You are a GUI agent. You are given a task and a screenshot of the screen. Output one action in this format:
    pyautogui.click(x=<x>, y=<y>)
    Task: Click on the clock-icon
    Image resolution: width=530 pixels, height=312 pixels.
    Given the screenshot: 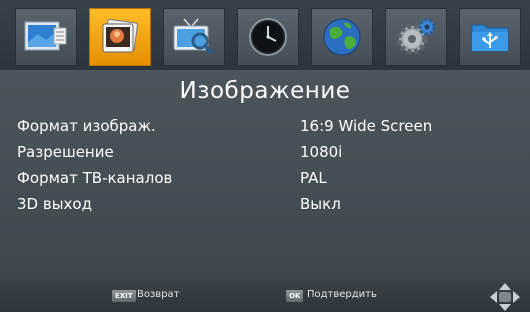 What is the action you would take?
    pyautogui.click(x=268, y=37)
    